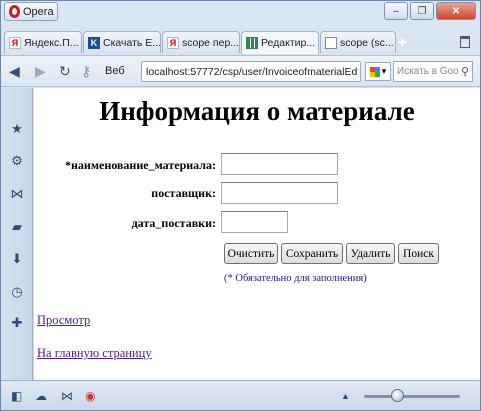 The width and height of the screenshot is (481, 411). Describe the element at coordinates (17, 160) in the screenshot. I see `gear-icon: ⚙` at that location.